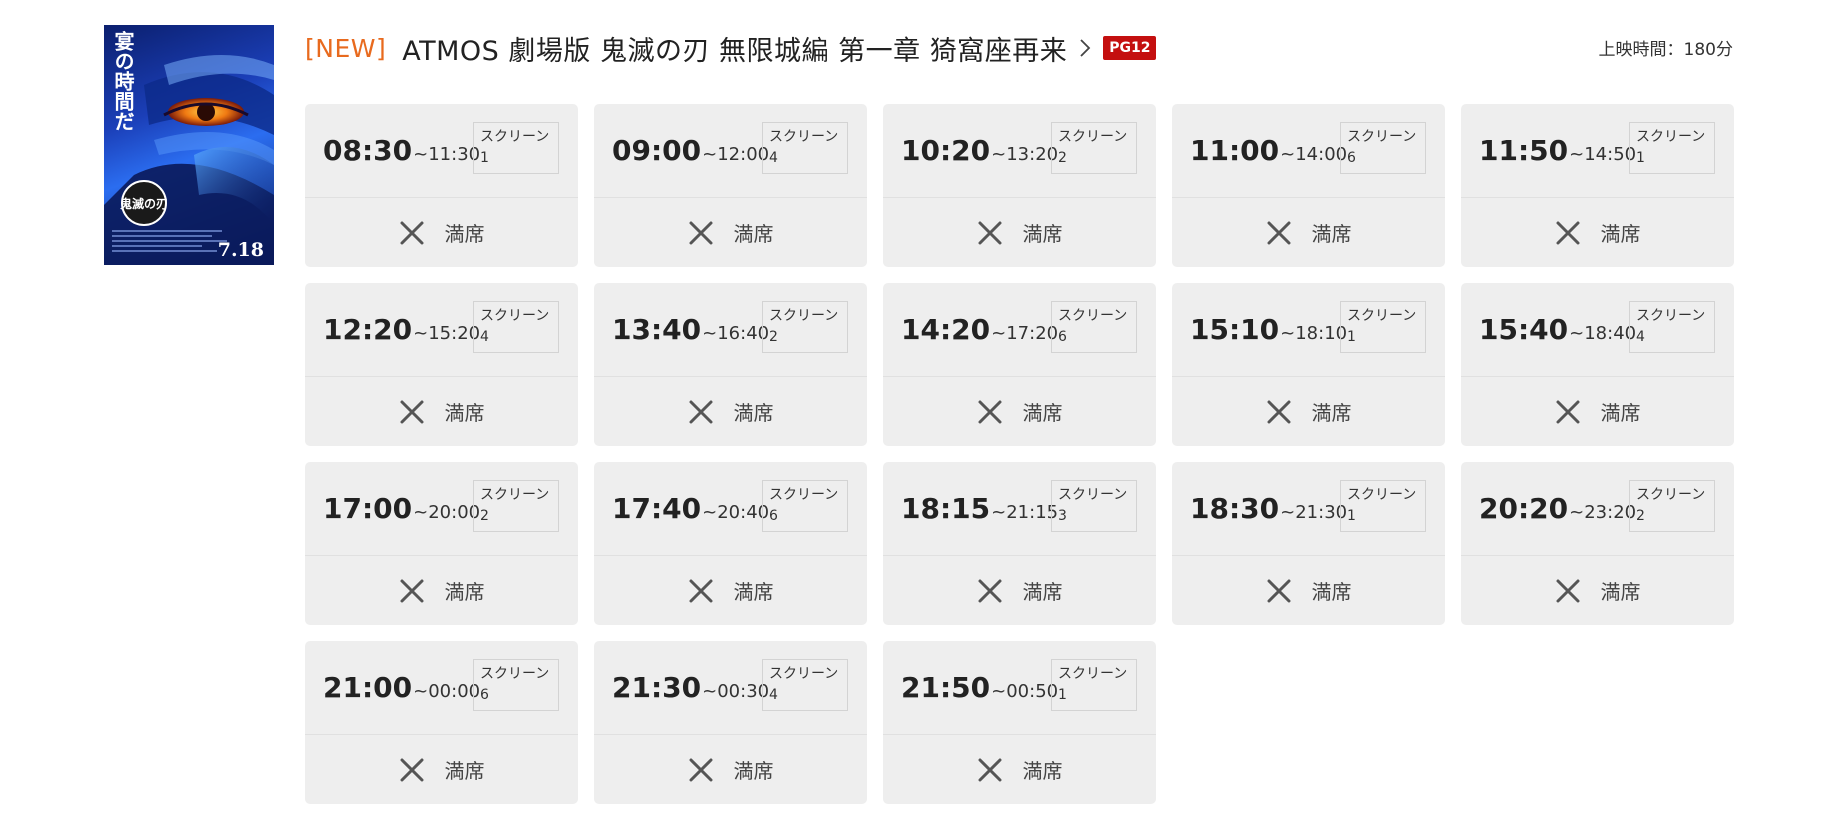  I want to click on screen-badge: スクリーン 1, so click(516, 148).